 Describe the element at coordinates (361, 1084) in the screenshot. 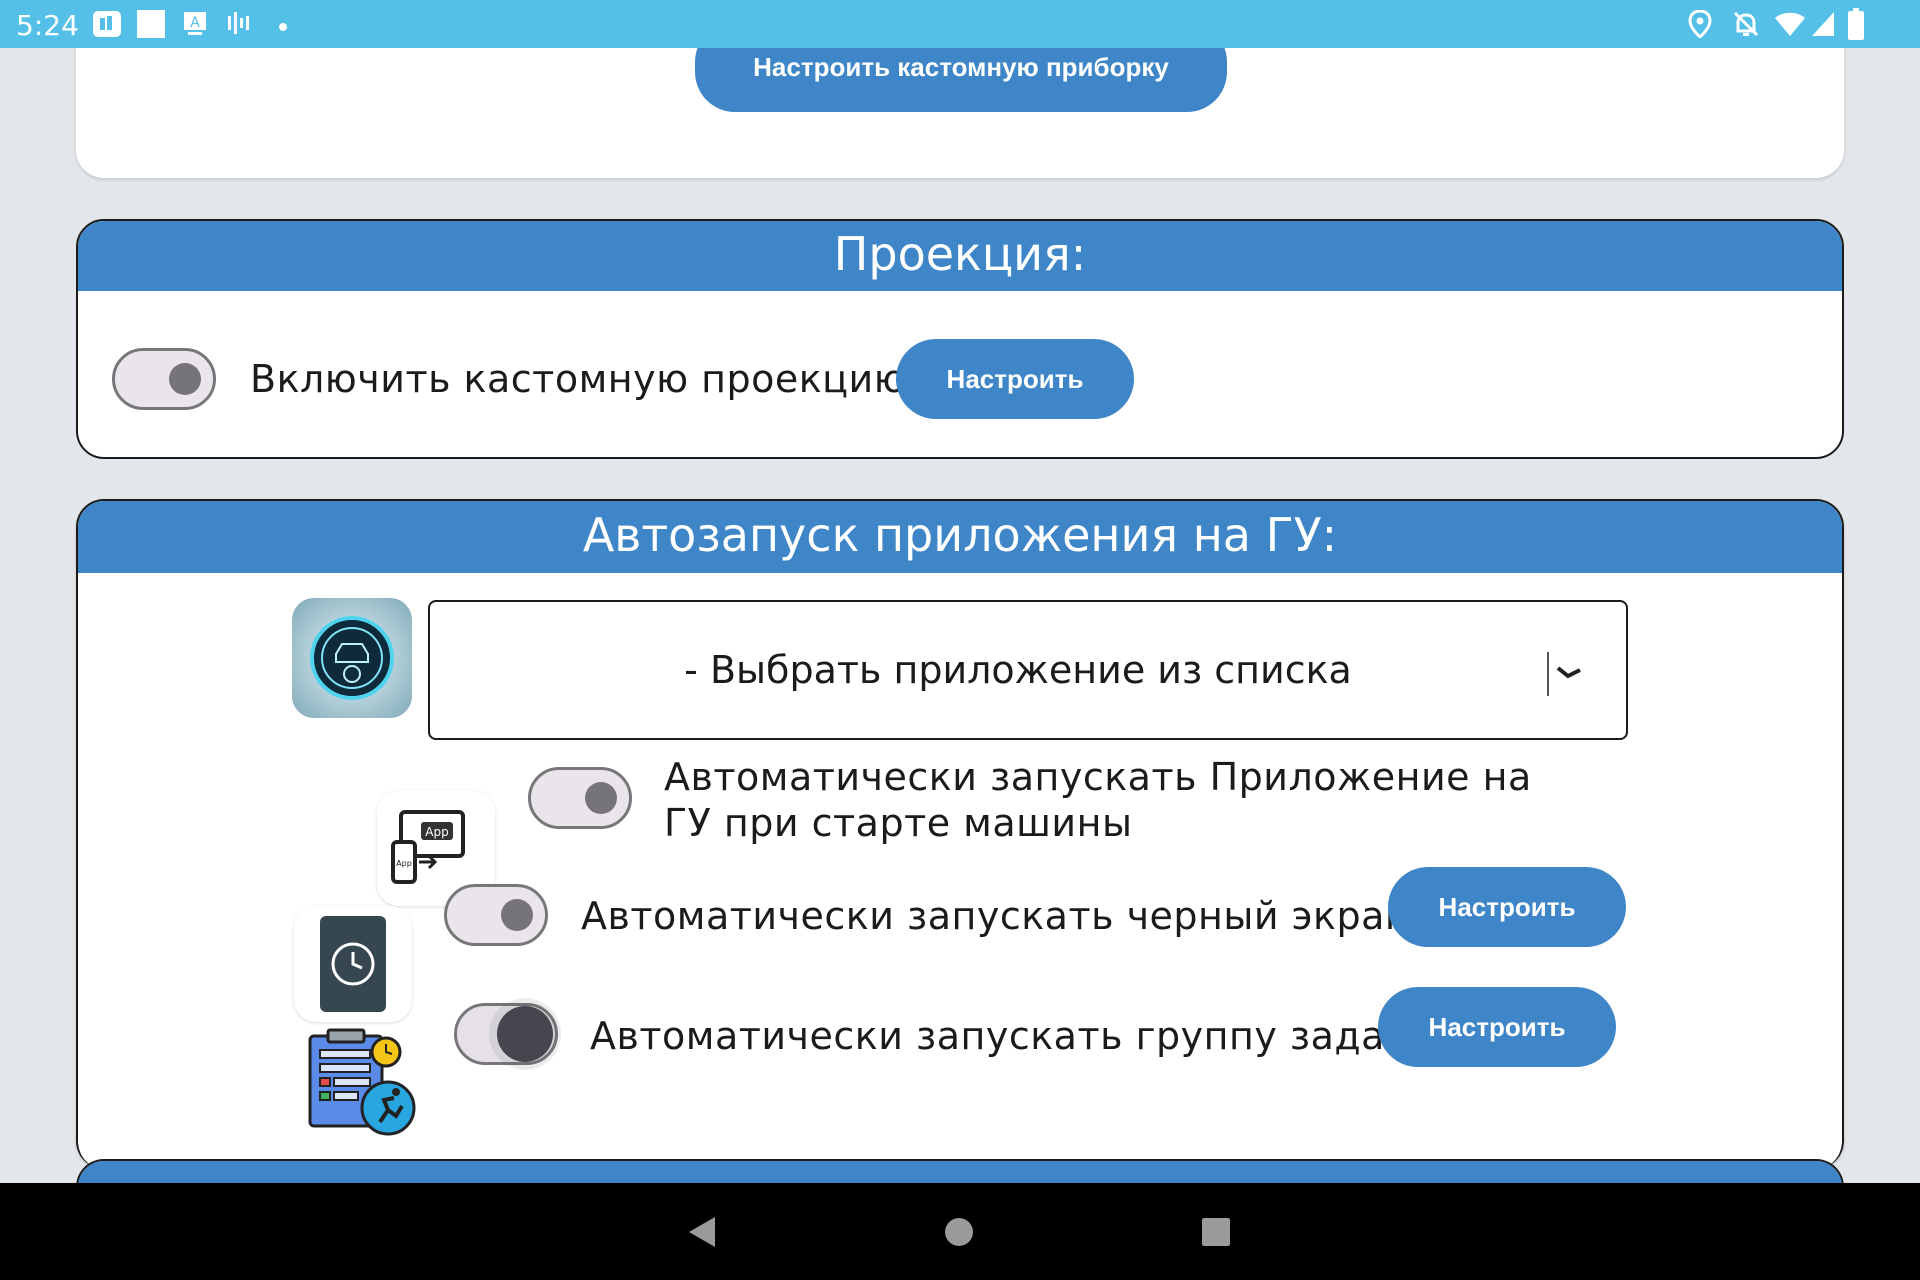

I see `task-group-icon` at that location.